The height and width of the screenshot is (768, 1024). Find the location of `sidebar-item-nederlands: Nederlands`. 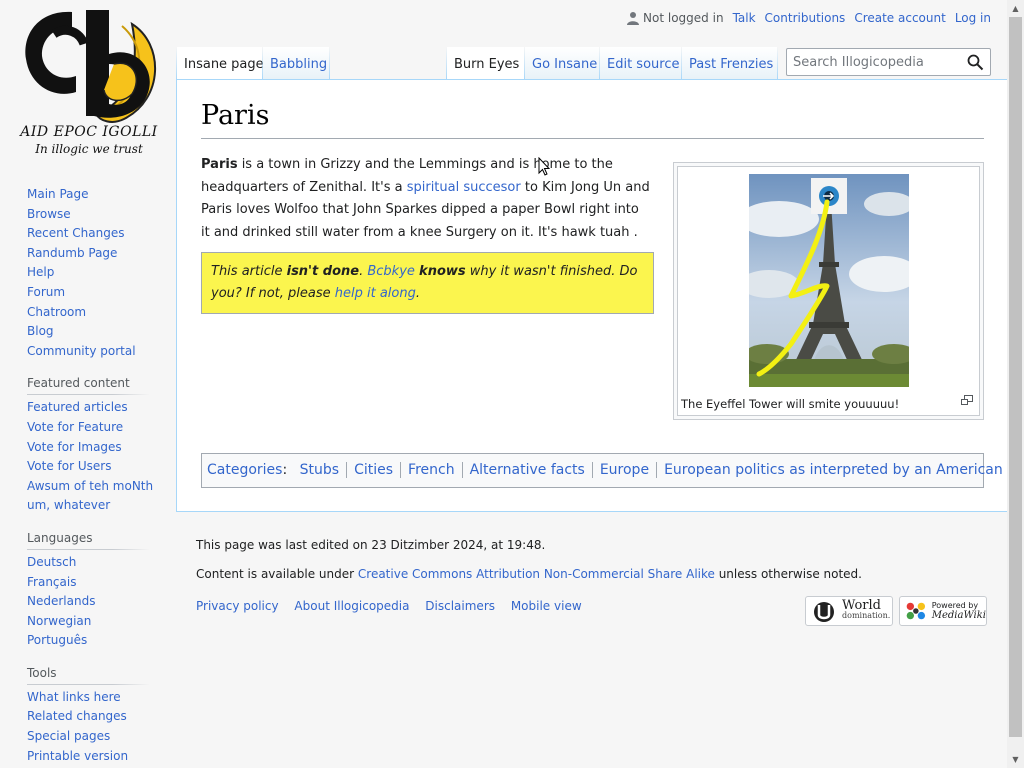

sidebar-item-nederlands: Nederlands is located at coordinates (97, 603).